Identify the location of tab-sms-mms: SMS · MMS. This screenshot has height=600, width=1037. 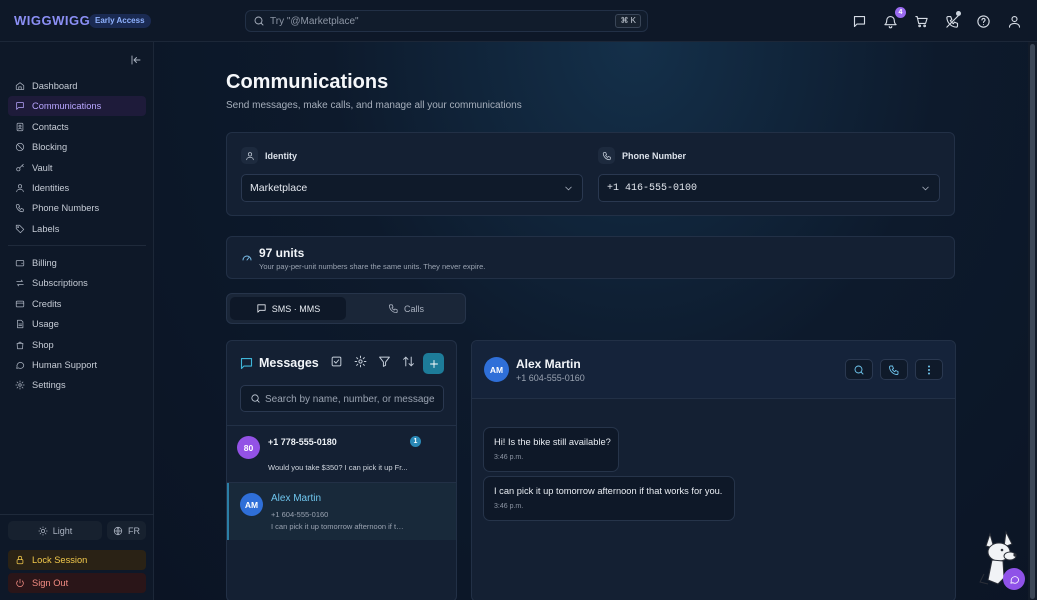
(288, 308).